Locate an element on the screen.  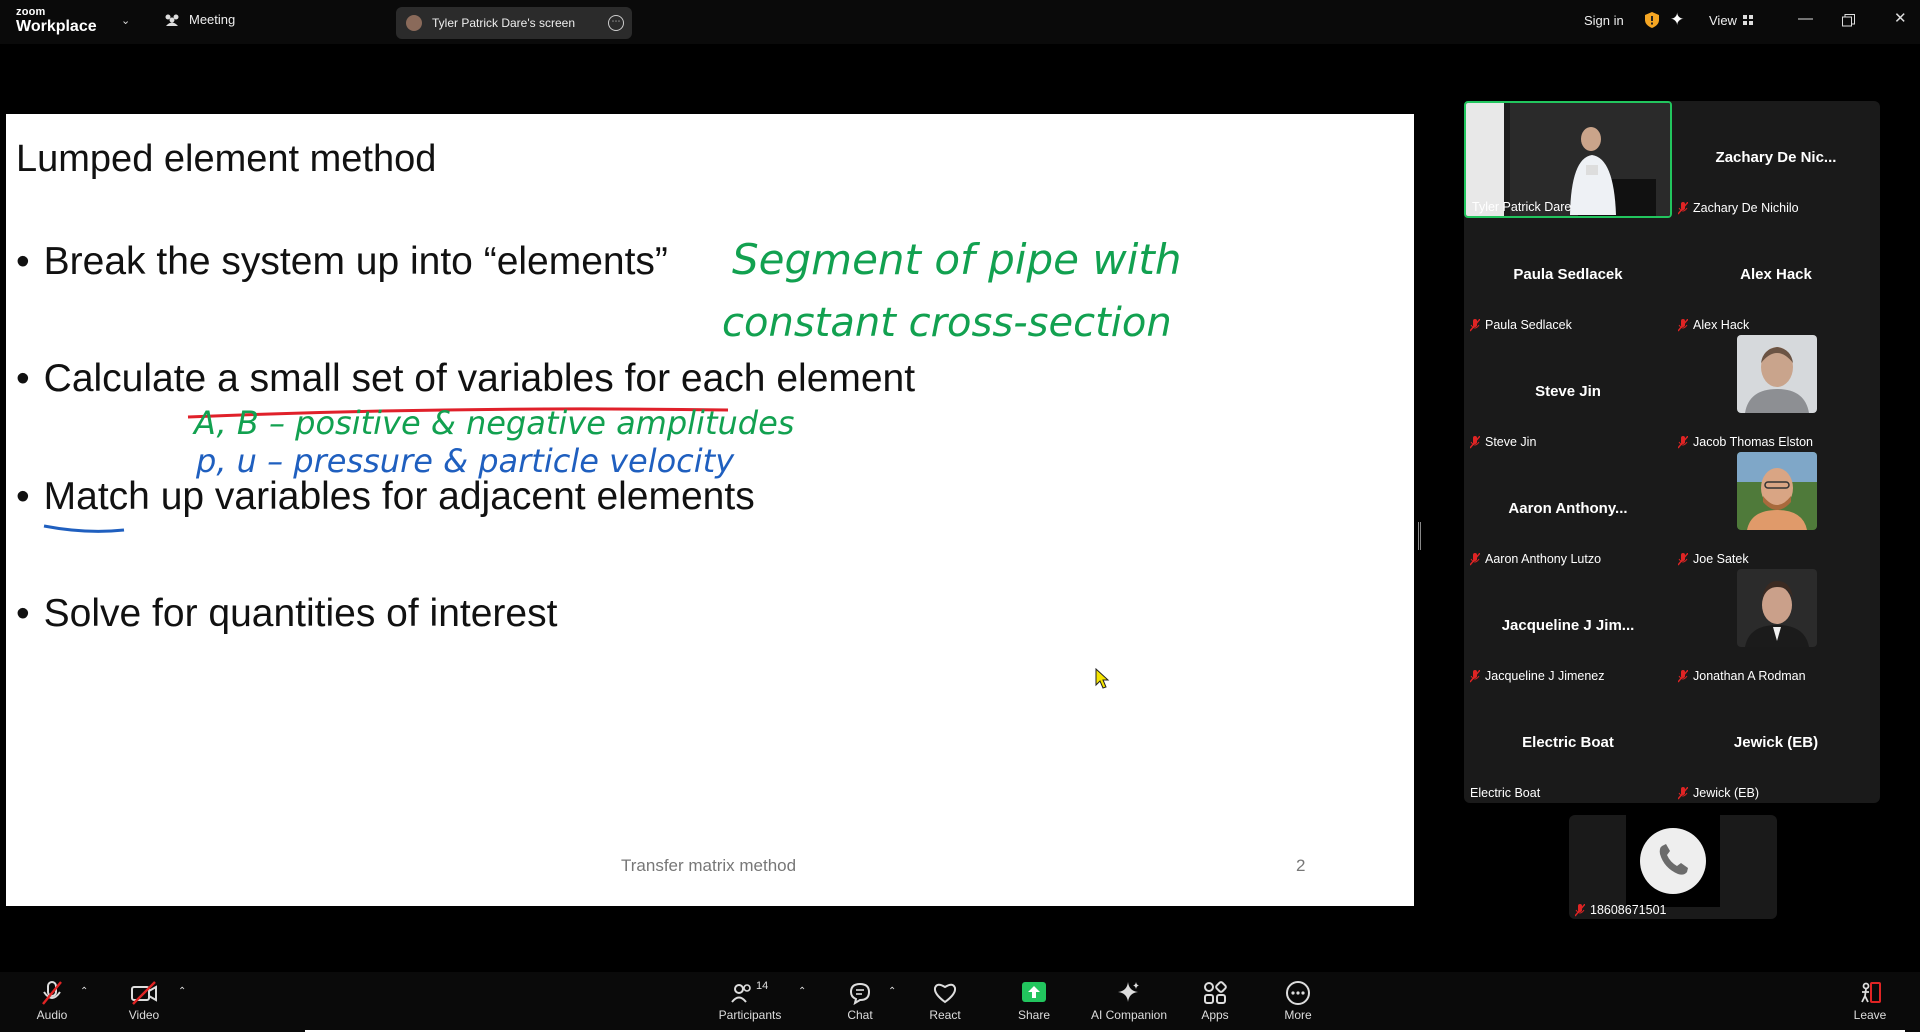
view-button: View is located at coordinates (1731, 20).